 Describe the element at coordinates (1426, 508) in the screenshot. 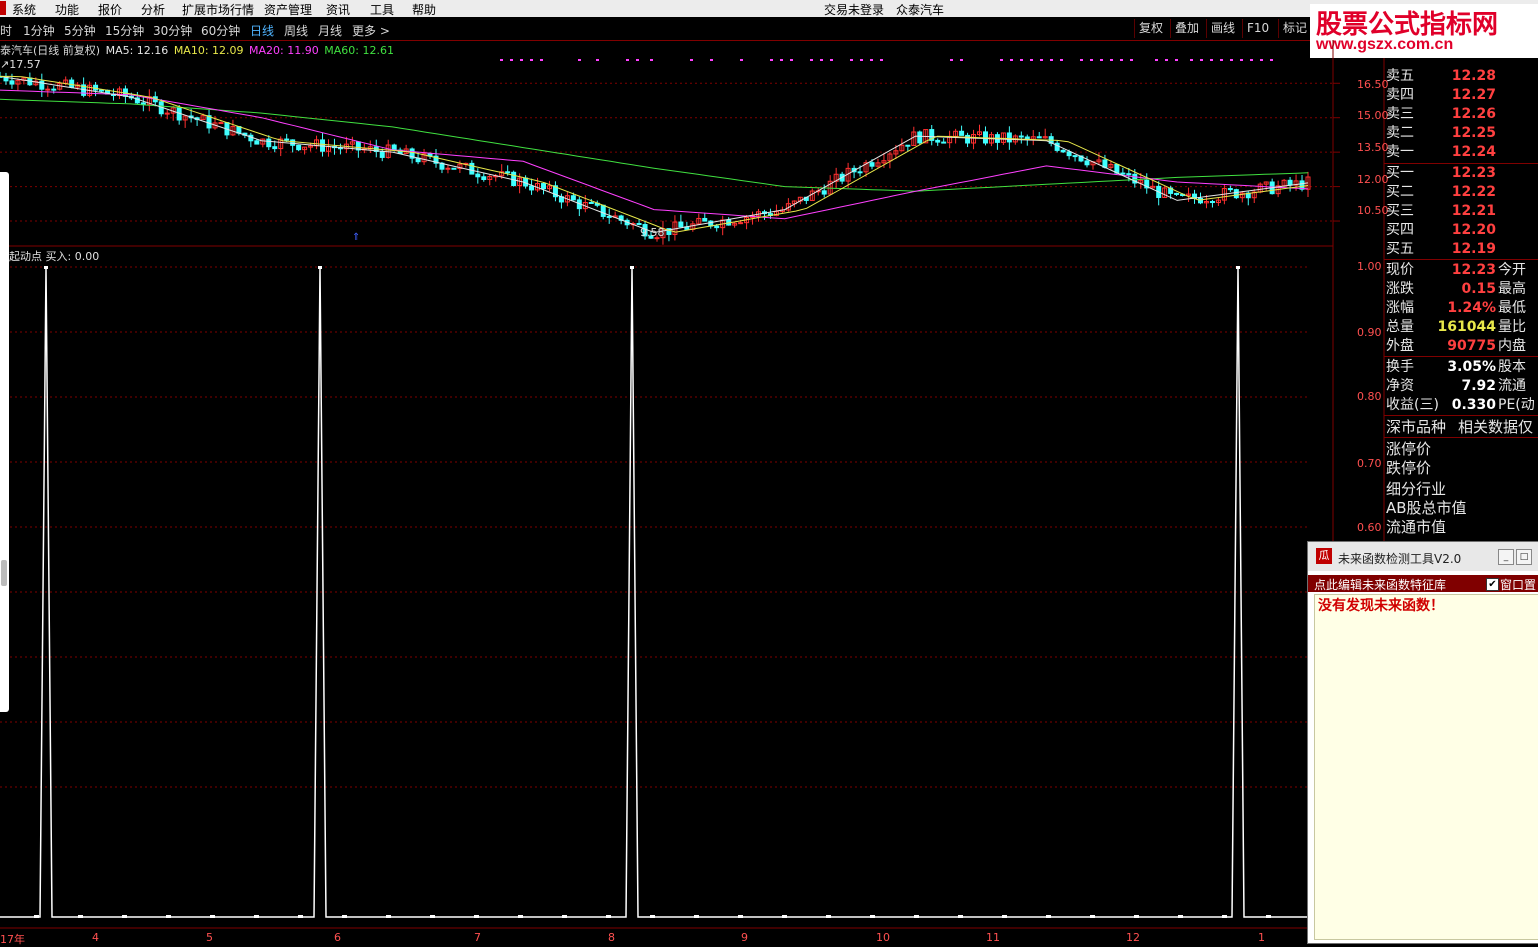

I see `extra-row: AB股总市值` at that location.